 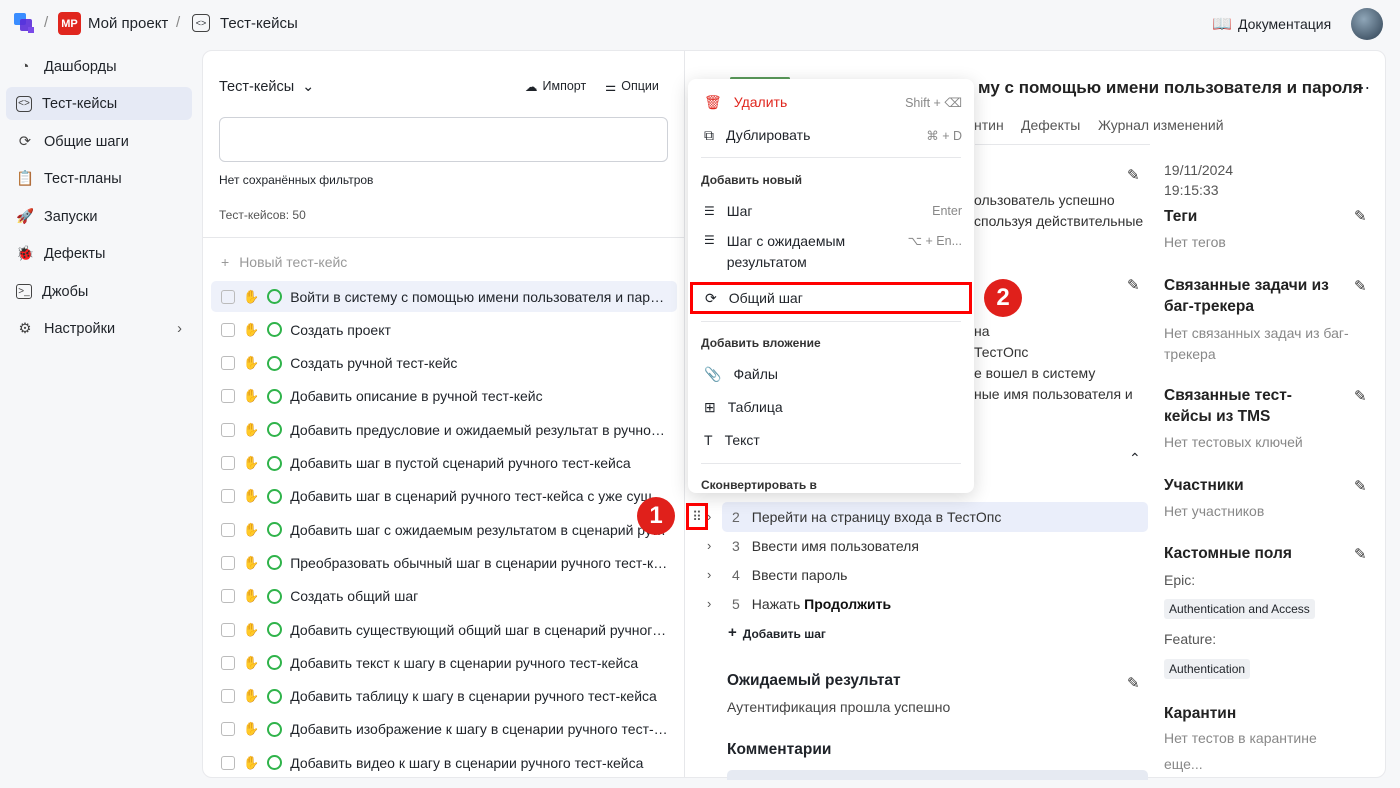 What do you see at coordinates (284, 262) in the screenshot?
I see `new-test-case-button: + Новый тест-кейс` at bounding box center [284, 262].